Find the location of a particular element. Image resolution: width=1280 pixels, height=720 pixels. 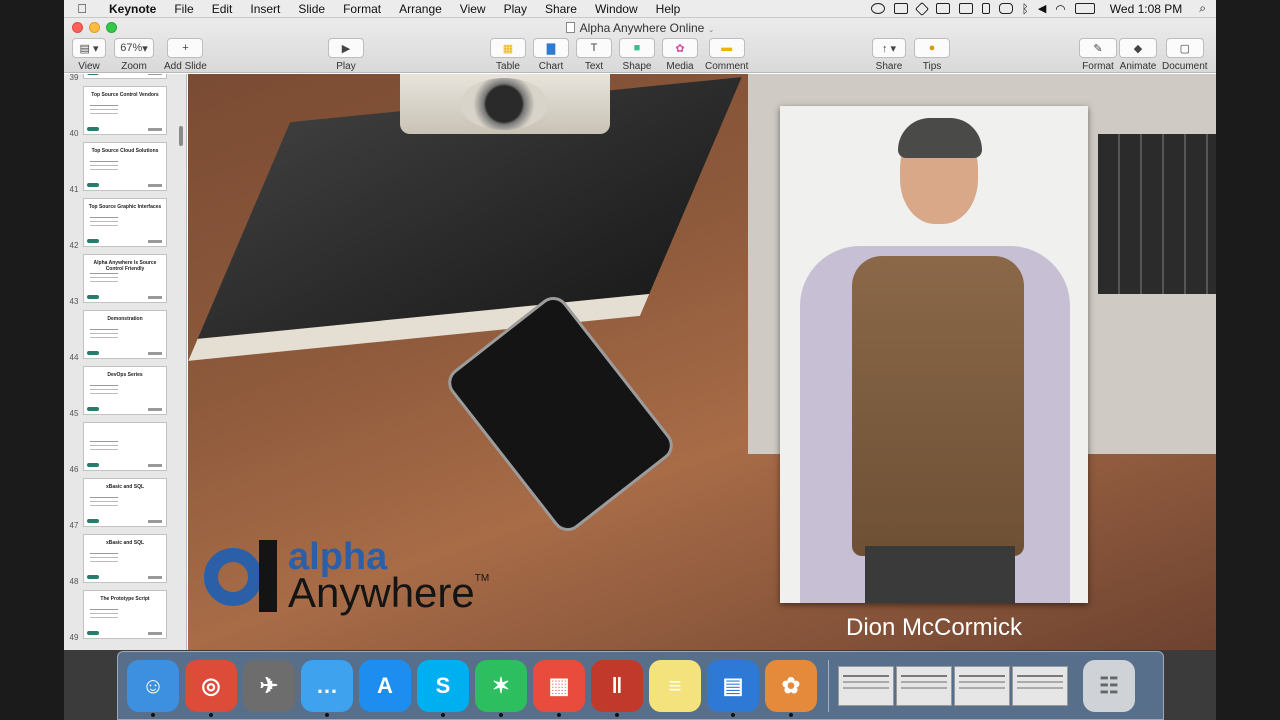

menu-keynote: Keynote is located at coordinates (132, 9).